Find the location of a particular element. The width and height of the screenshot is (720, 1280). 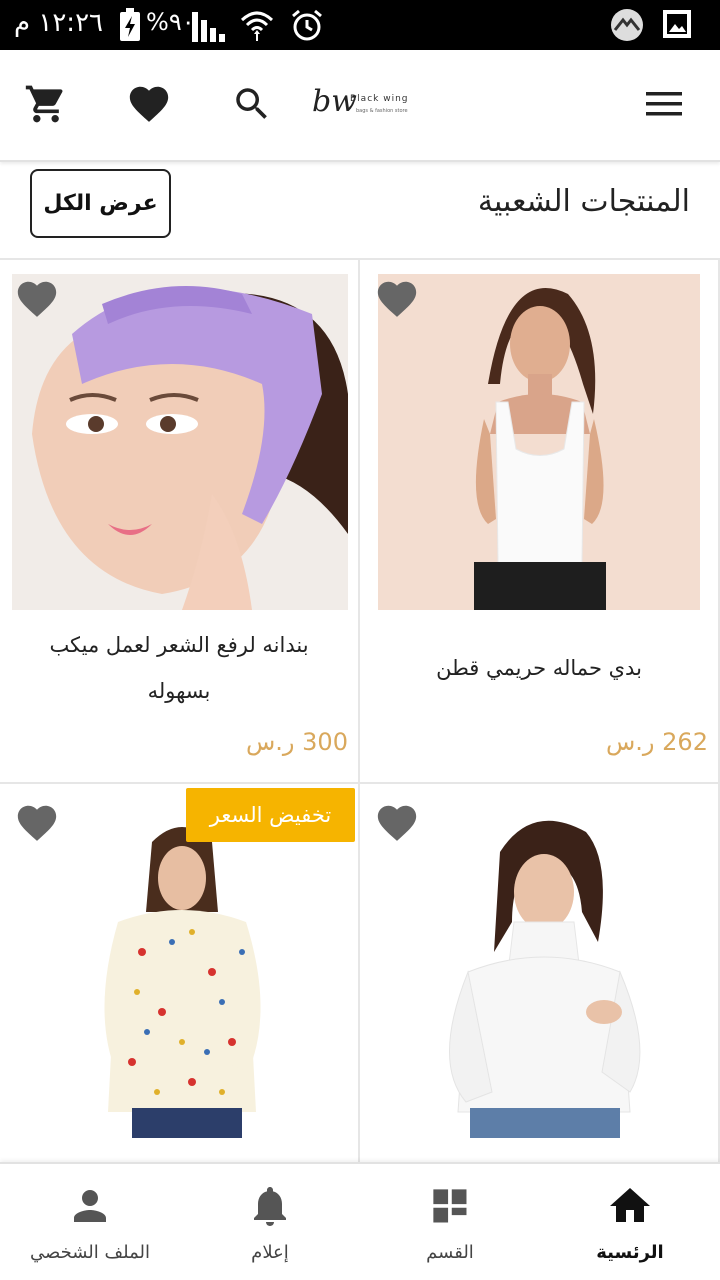

nav-profile-label: الملف الشخصي is located at coordinates (90, 1252).